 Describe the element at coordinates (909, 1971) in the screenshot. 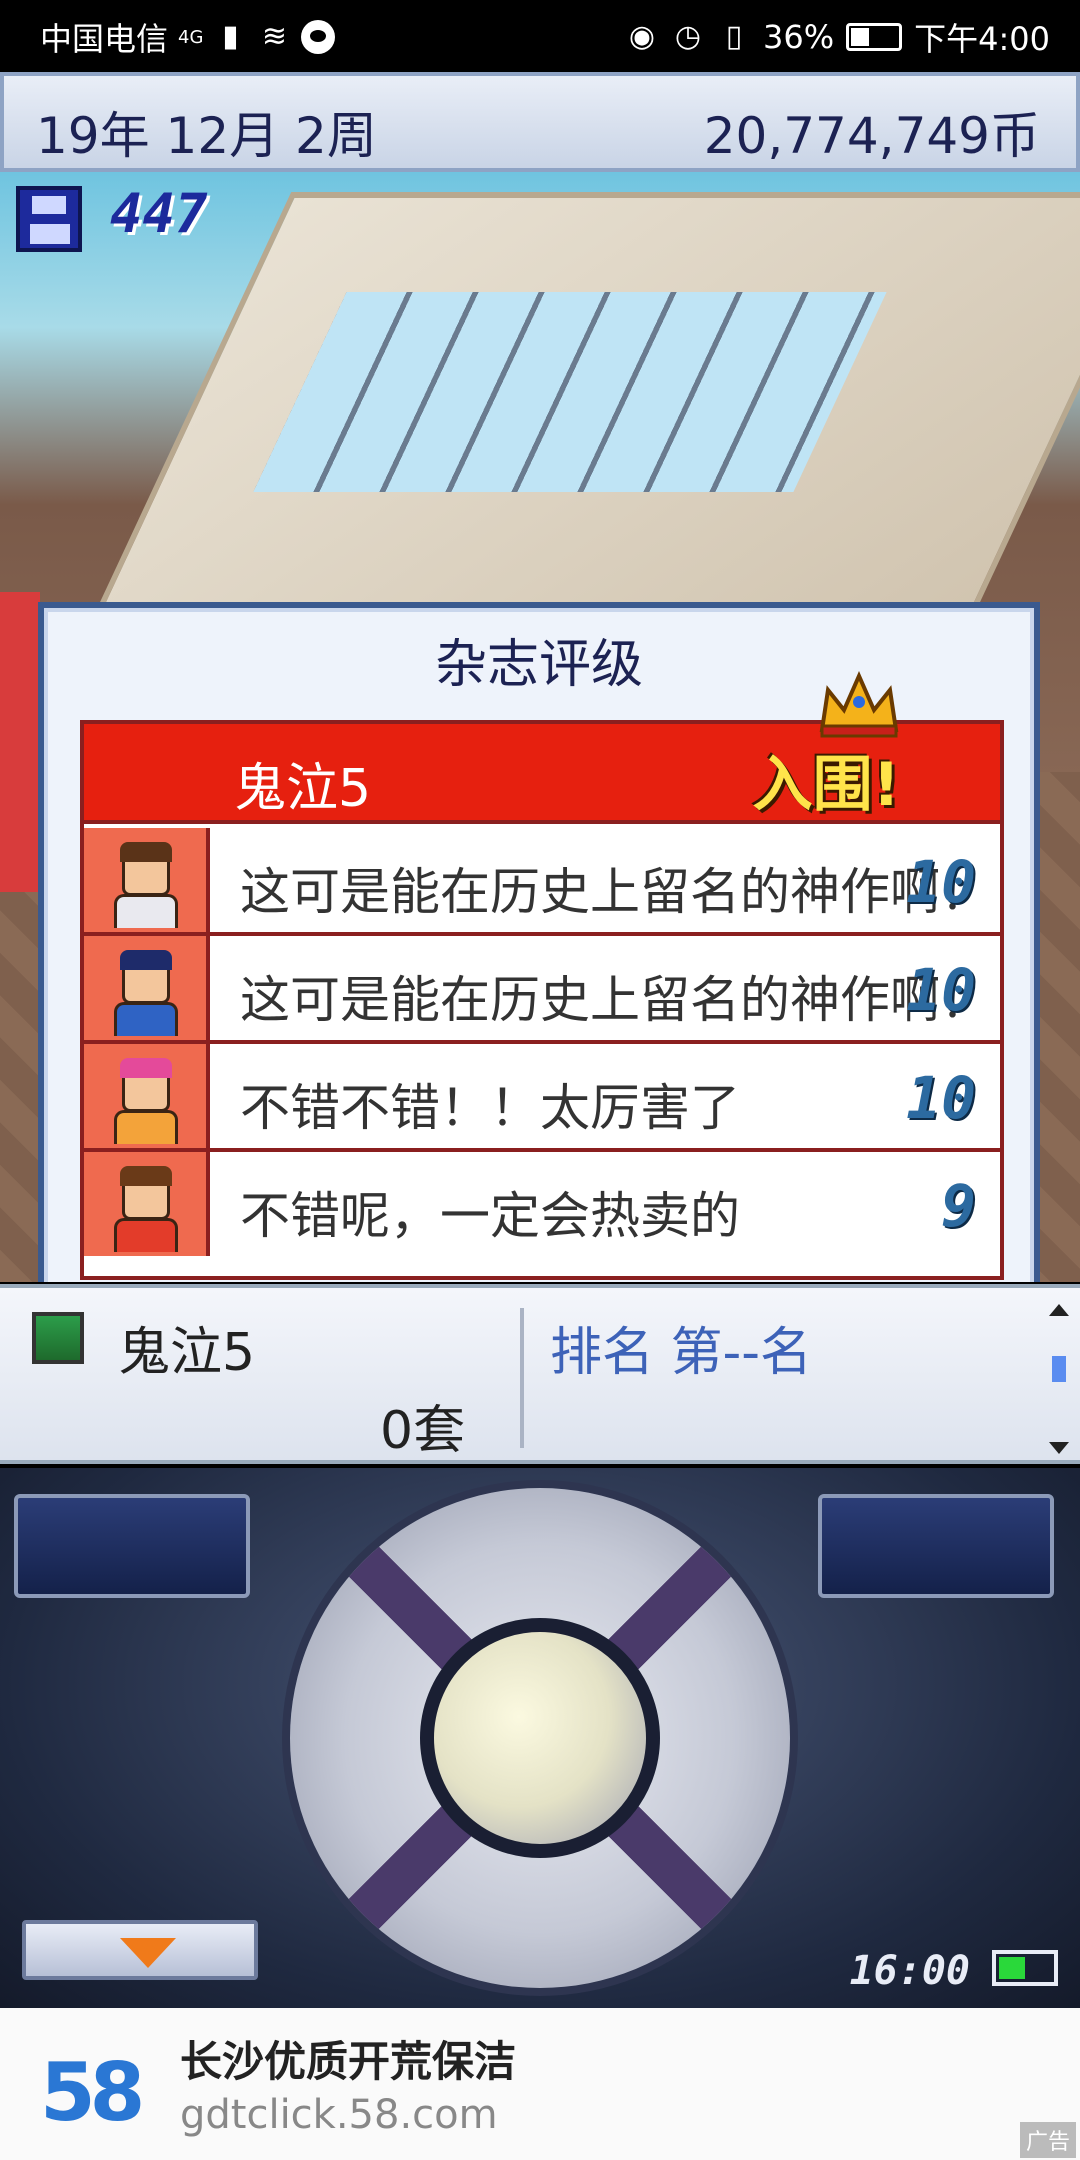

I see `game-clock: 16:00` at that location.